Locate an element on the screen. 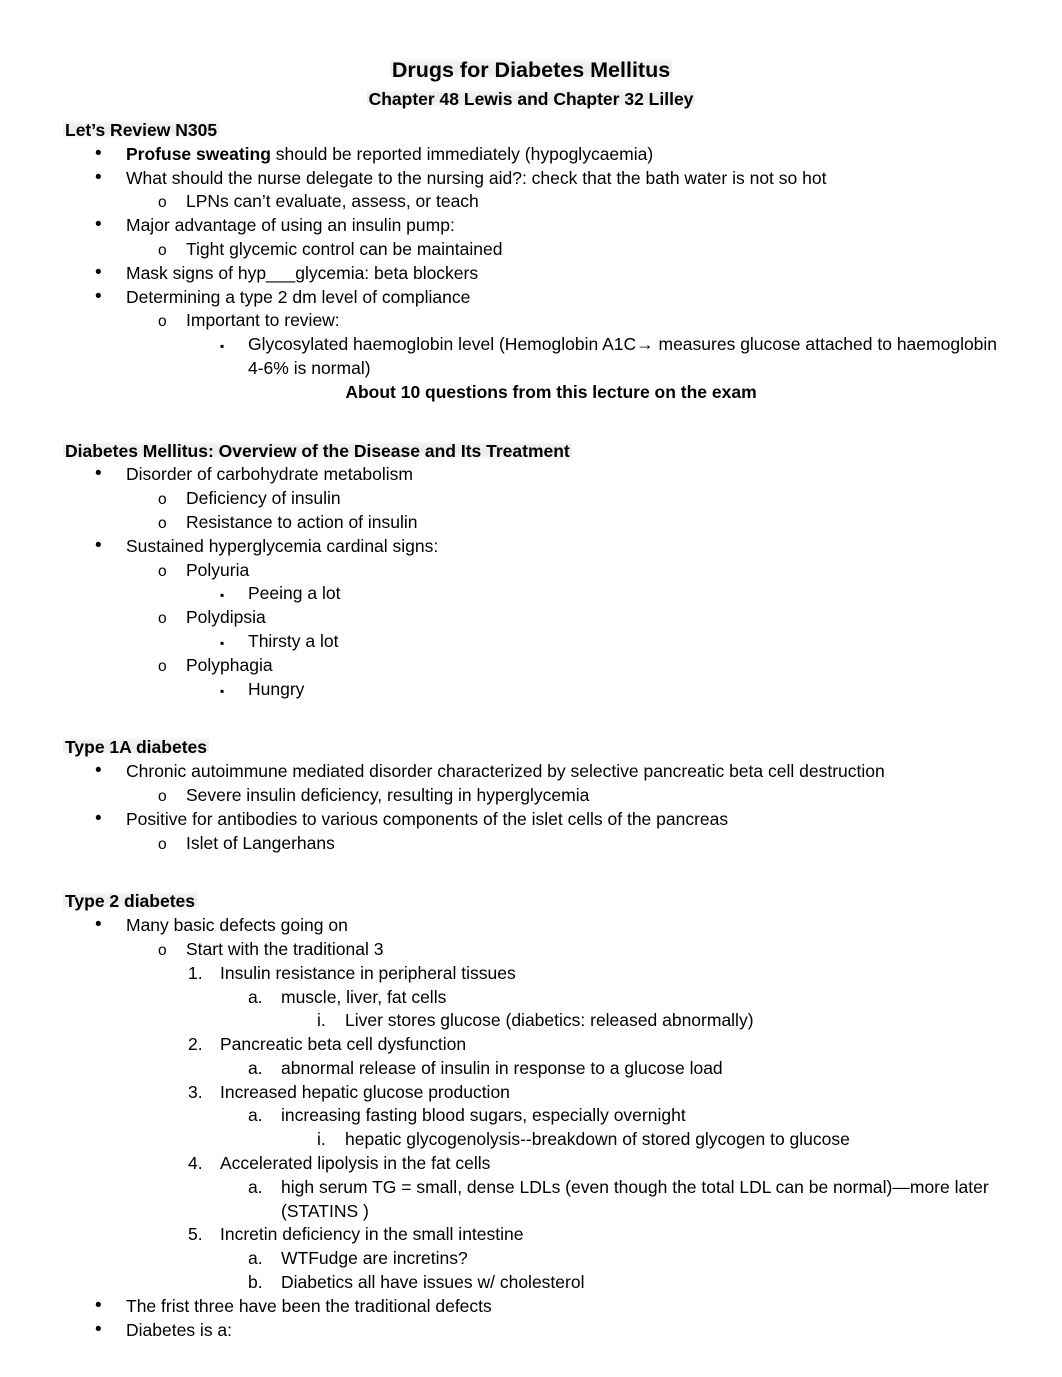  list-item-text: LPNs can’t evaluate, assess, or teach is located at coordinates (332, 201).